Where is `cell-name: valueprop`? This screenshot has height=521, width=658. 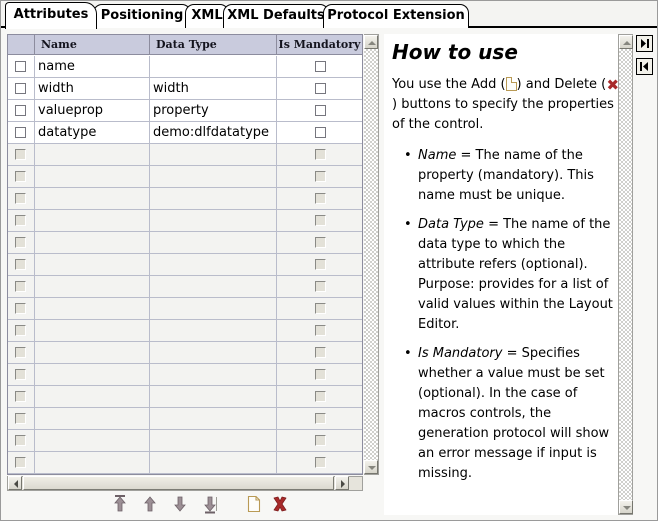
cell-name: valueprop is located at coordinates (91, 110).